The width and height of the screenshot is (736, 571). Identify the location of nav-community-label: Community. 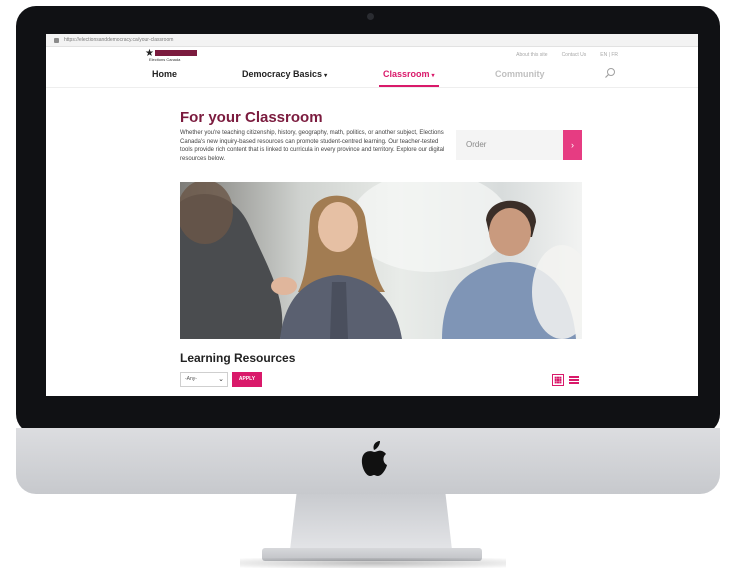
(520, 74).